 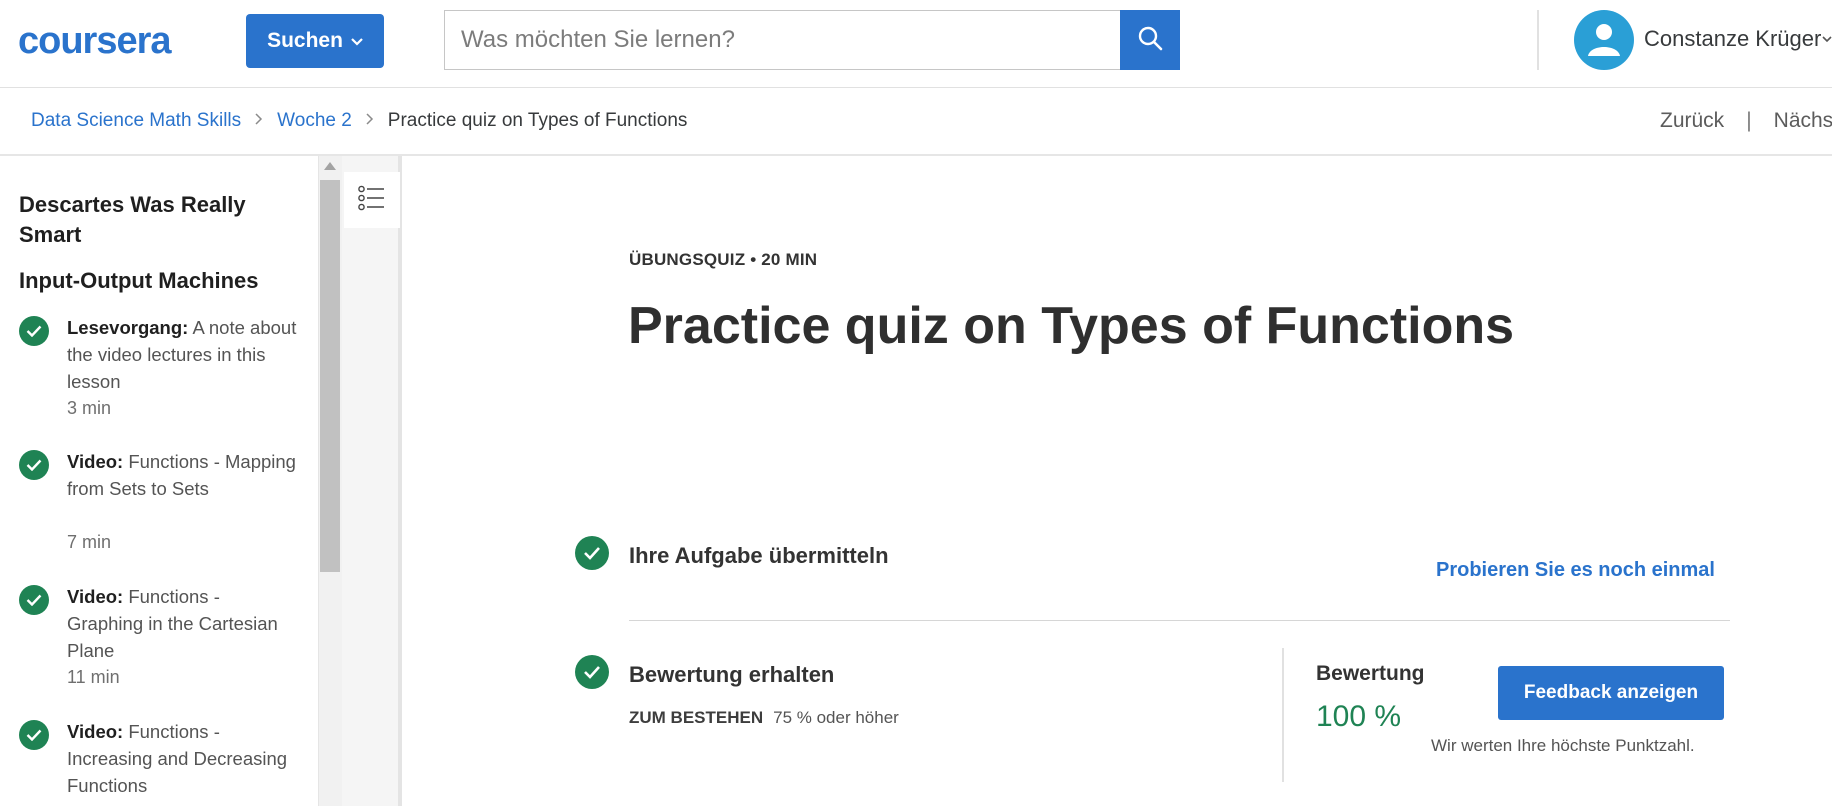 What do you see at coordinates (732, 674) in the screenshot?
I see `grade-step-title: Bewertung erhalten` at bounding box center [732, 674].